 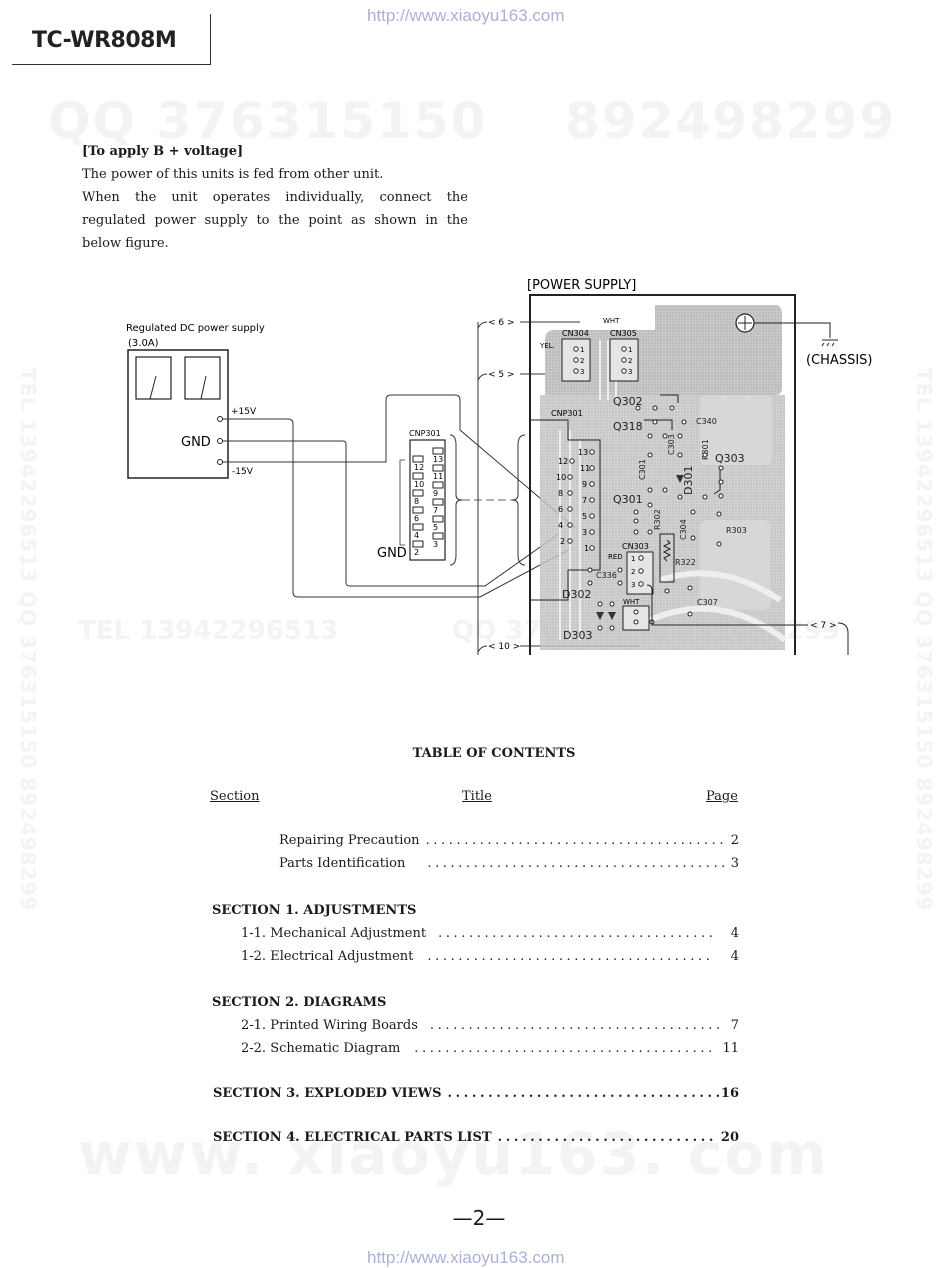 I want to click on plus-v-label: +15V, so click(x=244, y=412).